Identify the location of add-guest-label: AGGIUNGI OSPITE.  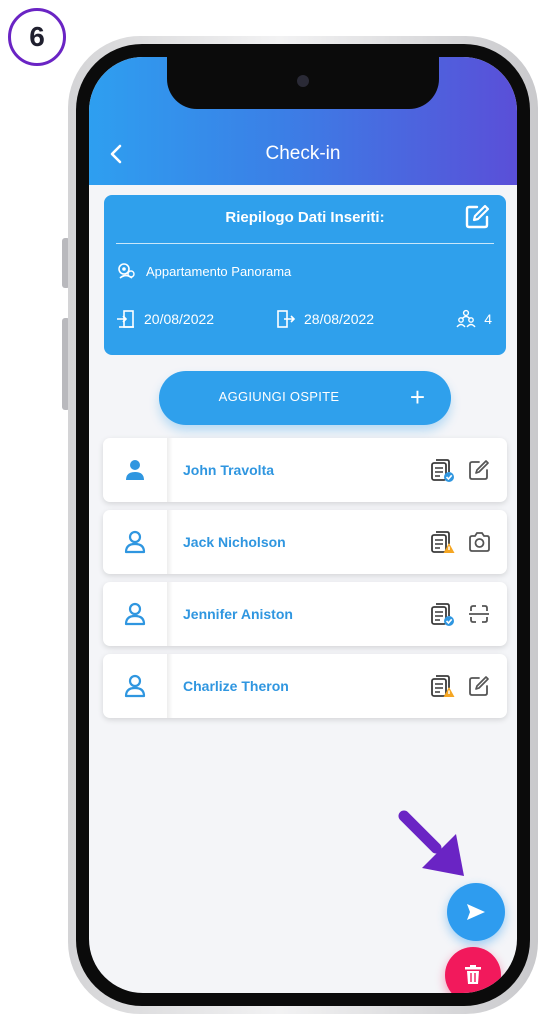
(279, 396).